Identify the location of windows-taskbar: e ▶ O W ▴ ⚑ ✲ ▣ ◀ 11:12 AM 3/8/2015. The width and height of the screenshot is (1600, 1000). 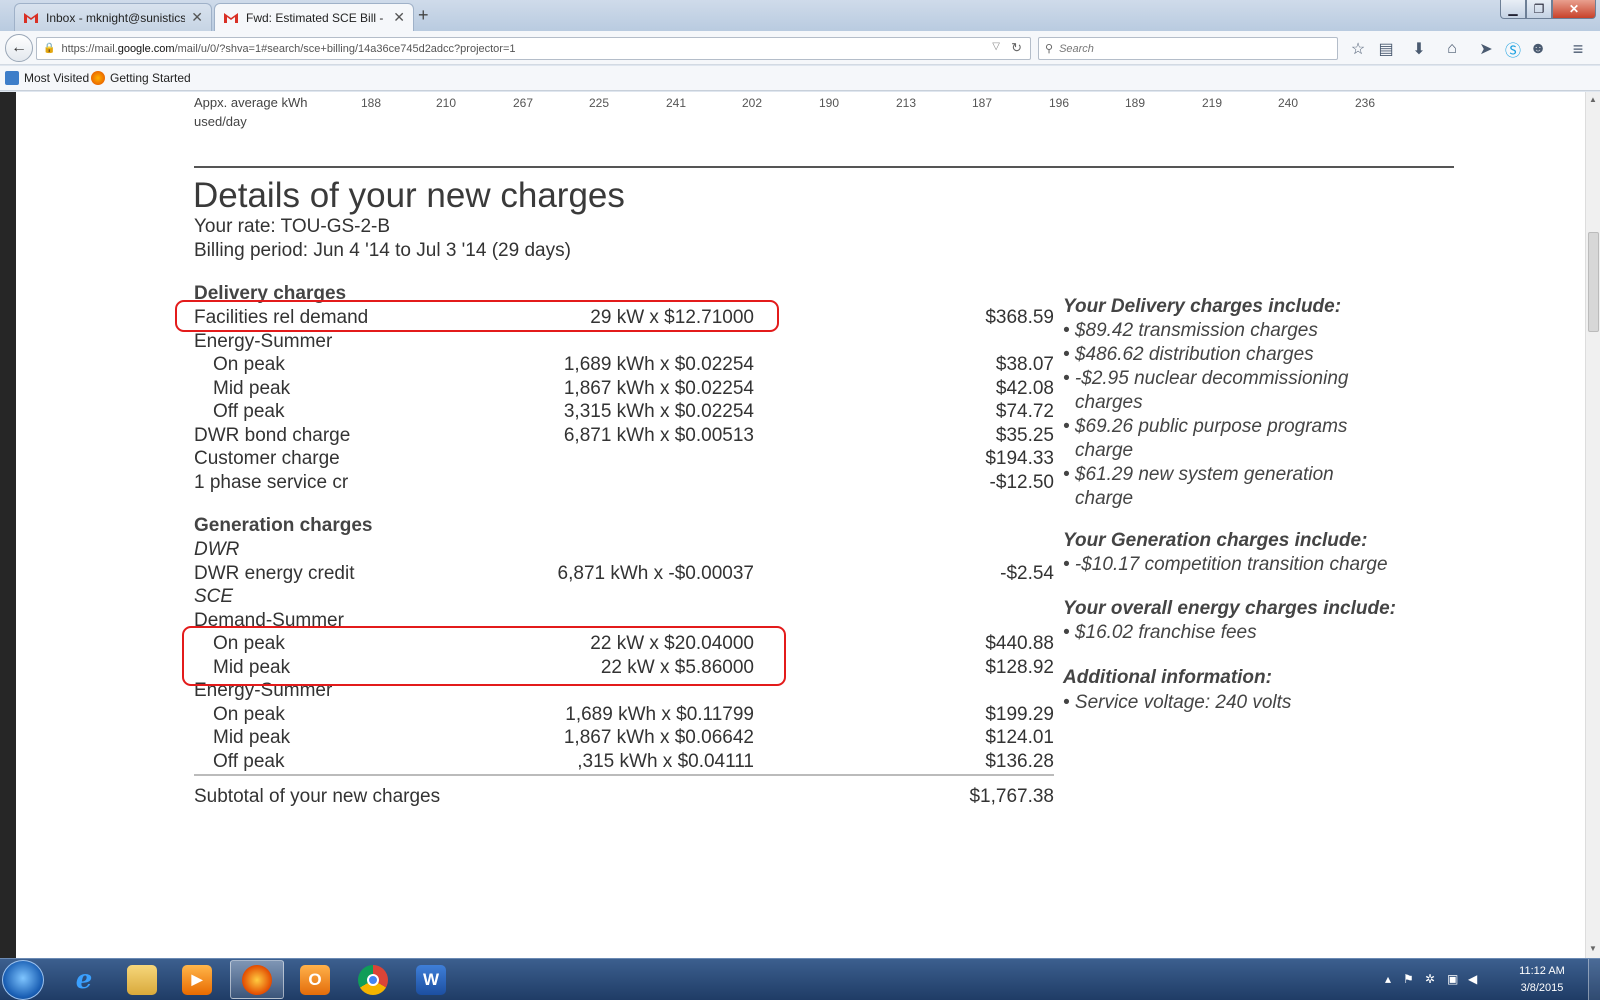
(800, 979).